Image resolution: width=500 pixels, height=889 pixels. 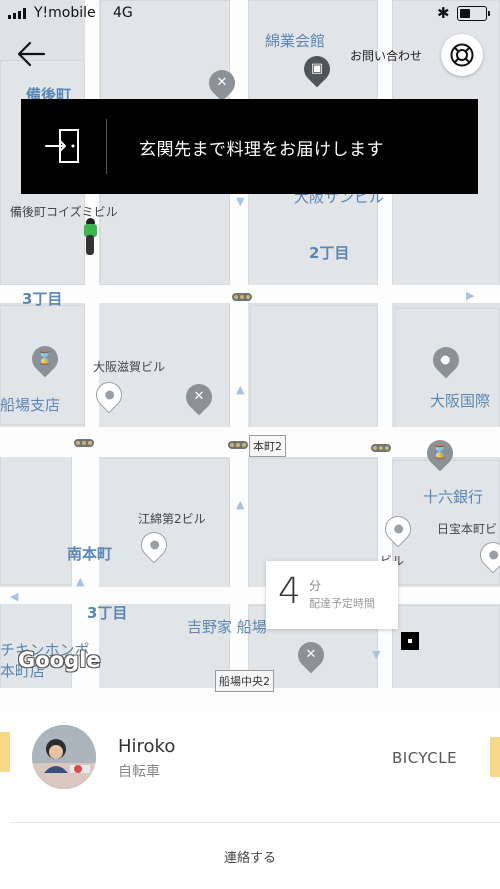 I want to click on one-way-arrow-icon: ◀, so click(x=14, y=596).